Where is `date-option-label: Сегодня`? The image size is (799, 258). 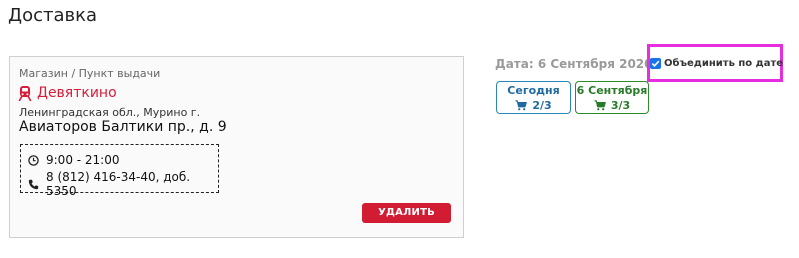
date-option-label: Сегодня is located at coordinates (533, 90).